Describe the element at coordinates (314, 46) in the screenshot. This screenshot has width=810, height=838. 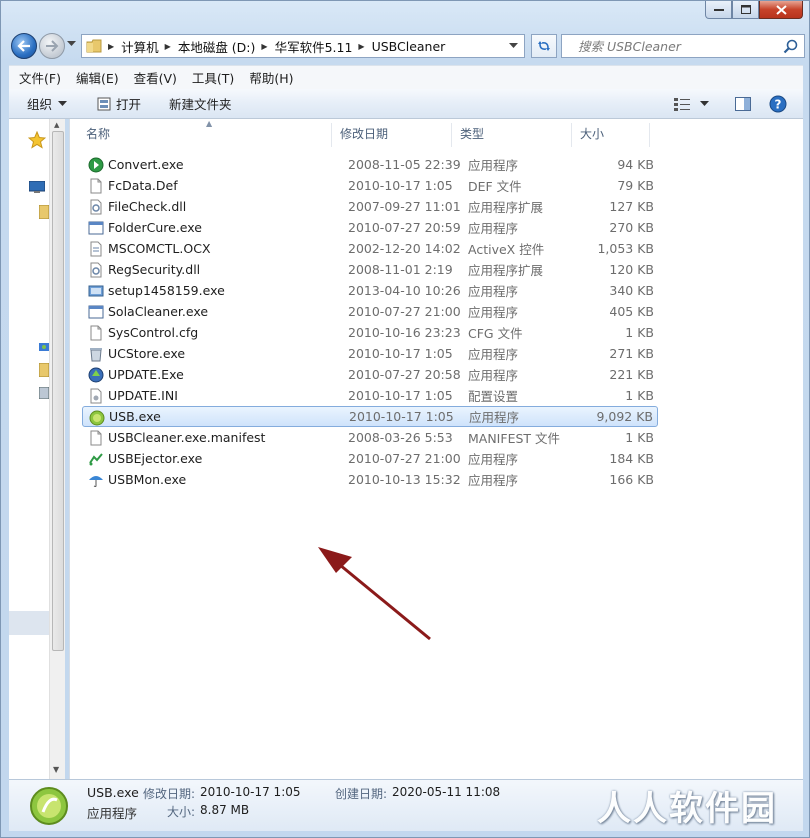
I see `breadcrumb-item-folder: 华军软件5.11` at that location.